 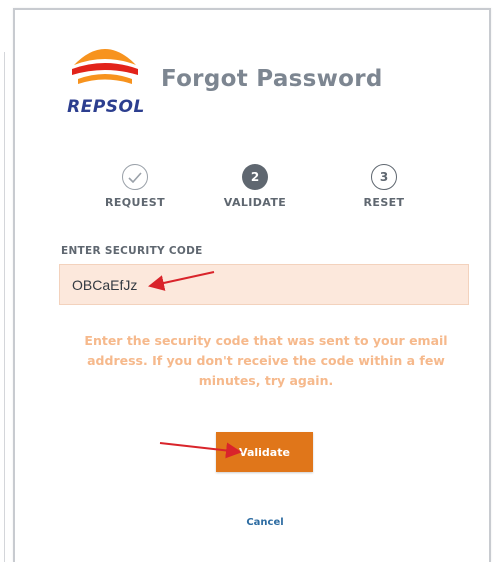 What do you see at coordinates (135, 177) in the screenshot?
I see `step-request-check-icon` at bounding box center [135, 177].